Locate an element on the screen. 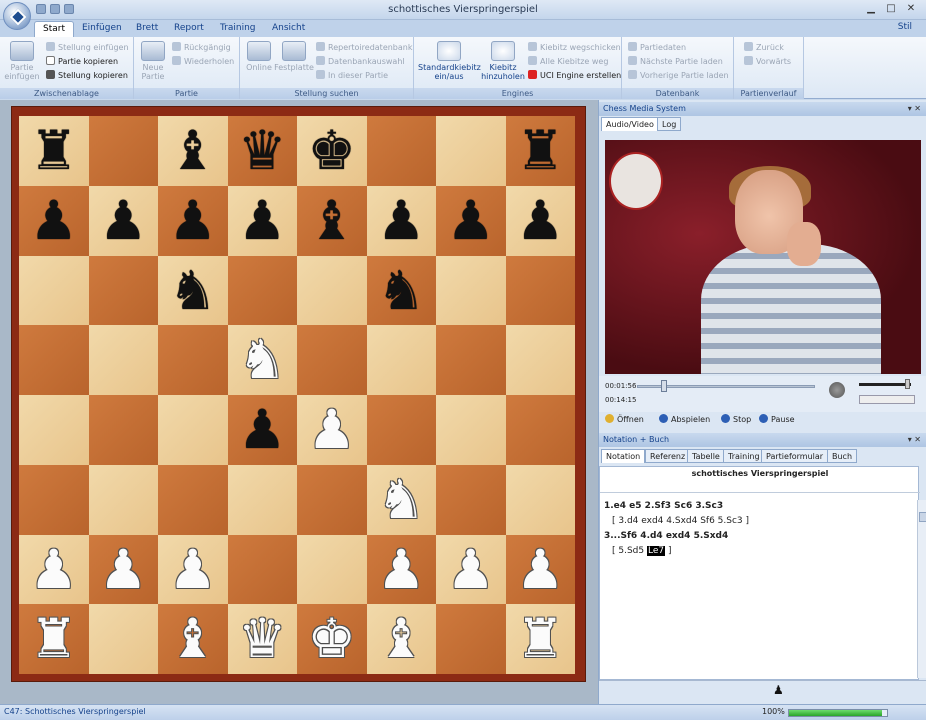 The width and height of the screenshot is (926, 720). tab-partieformular: Partieformular is located at coordinates (795, 456).